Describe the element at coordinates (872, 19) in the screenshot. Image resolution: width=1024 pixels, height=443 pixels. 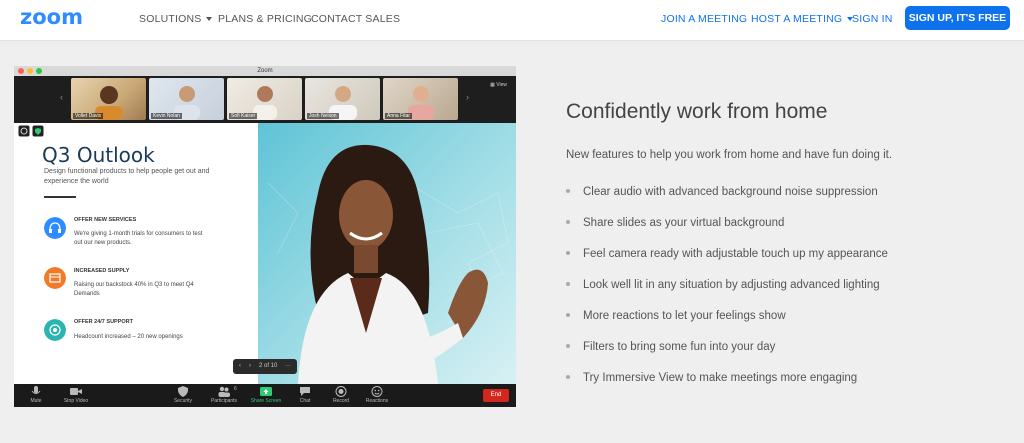
I see `nav-sign-in: SIGN IN` at that location.